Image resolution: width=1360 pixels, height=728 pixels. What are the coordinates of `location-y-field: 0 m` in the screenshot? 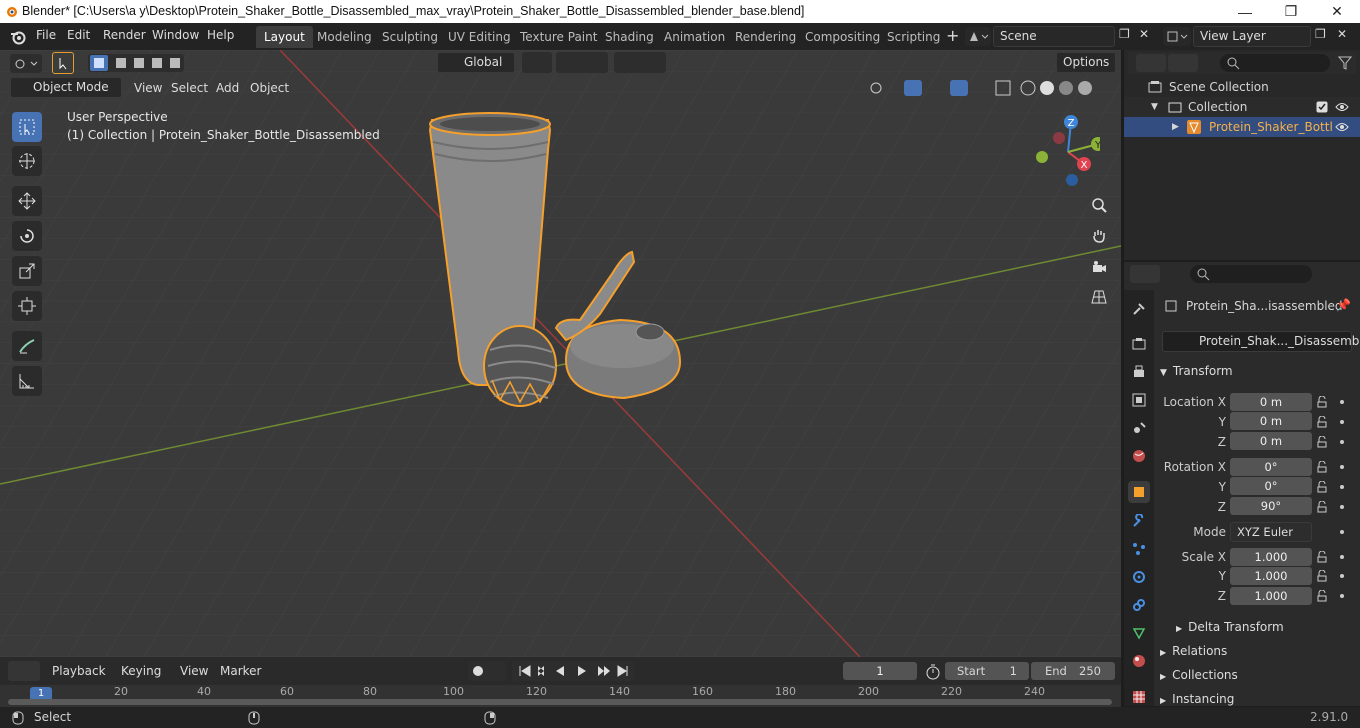 It's located at (1271, 421).